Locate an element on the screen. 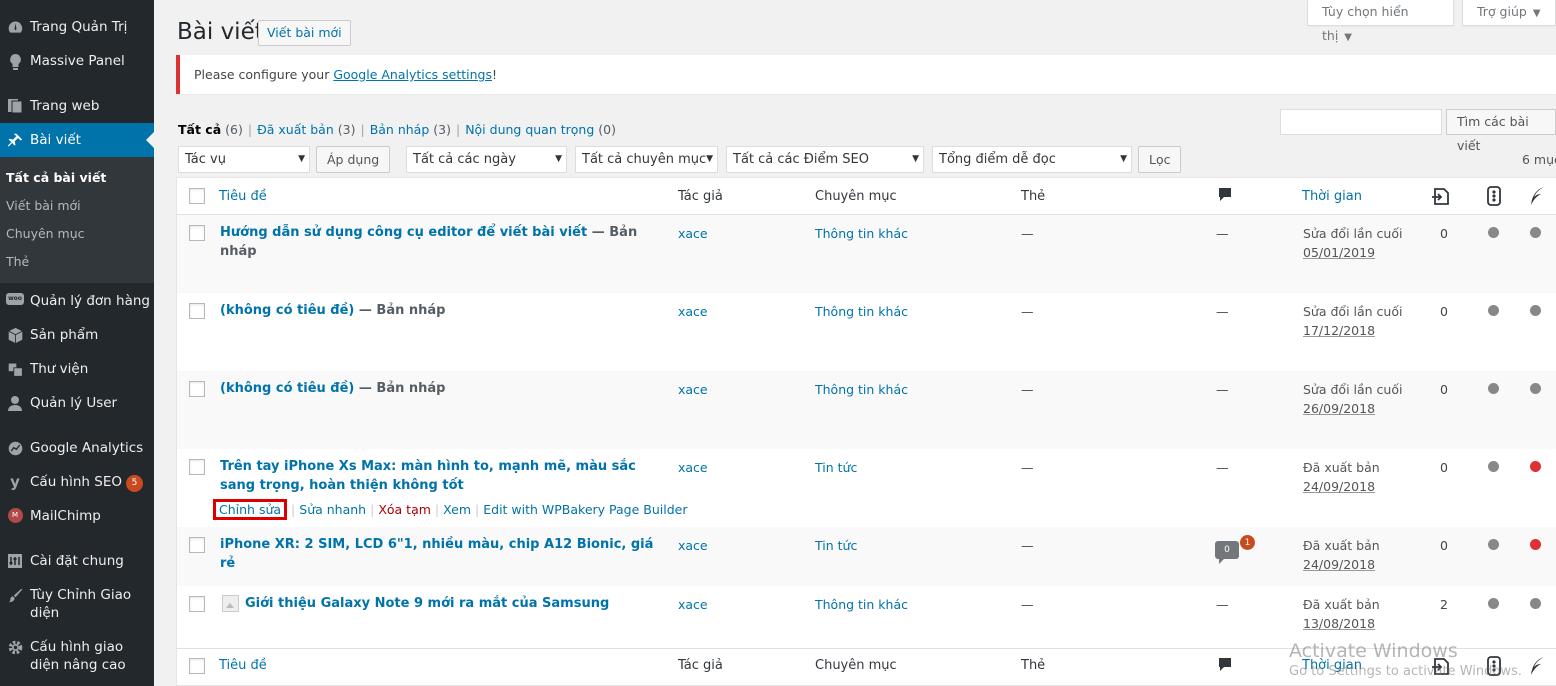  menu-dashboard: Trang Quản Trị is located at coordinates (77, 27).